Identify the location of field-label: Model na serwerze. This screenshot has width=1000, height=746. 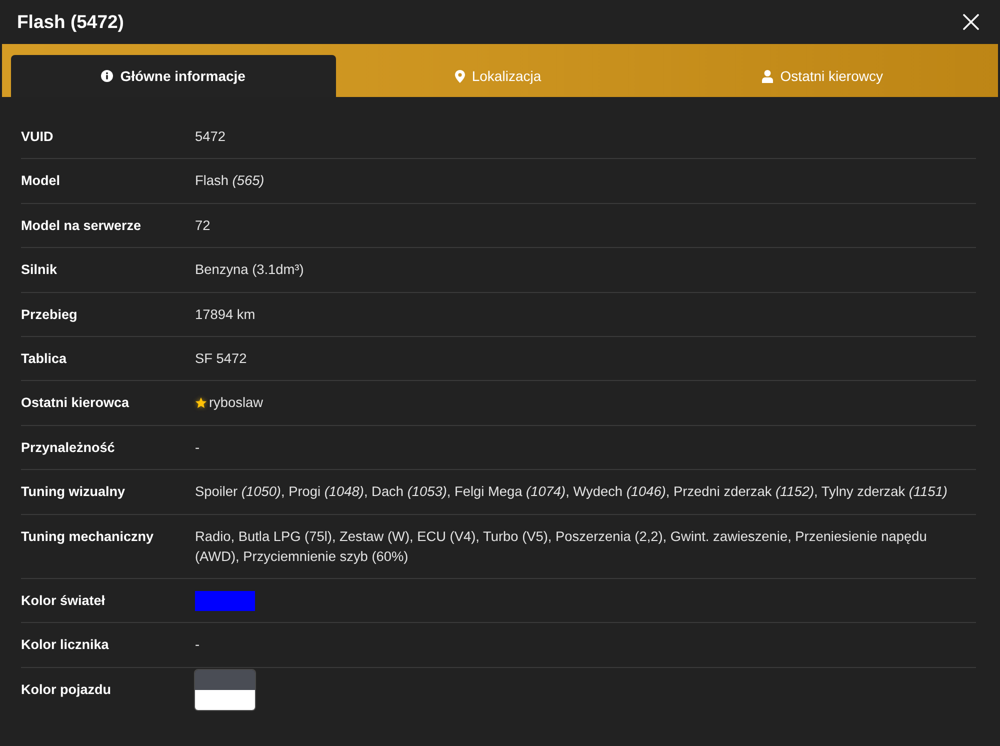
(81, 225).